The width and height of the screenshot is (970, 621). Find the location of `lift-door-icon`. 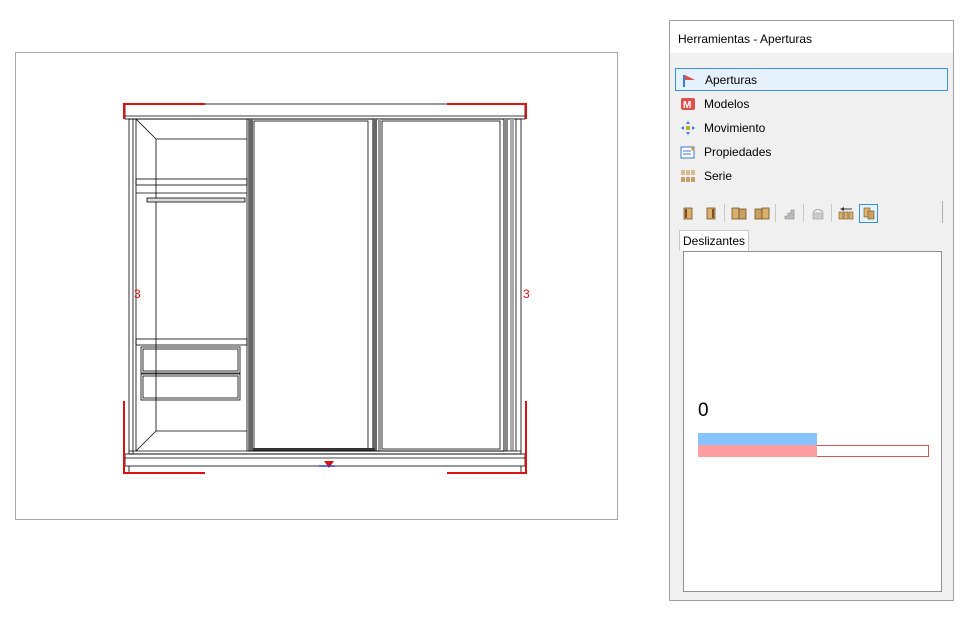

lift-door-icon is located at coordinates (817, 213).